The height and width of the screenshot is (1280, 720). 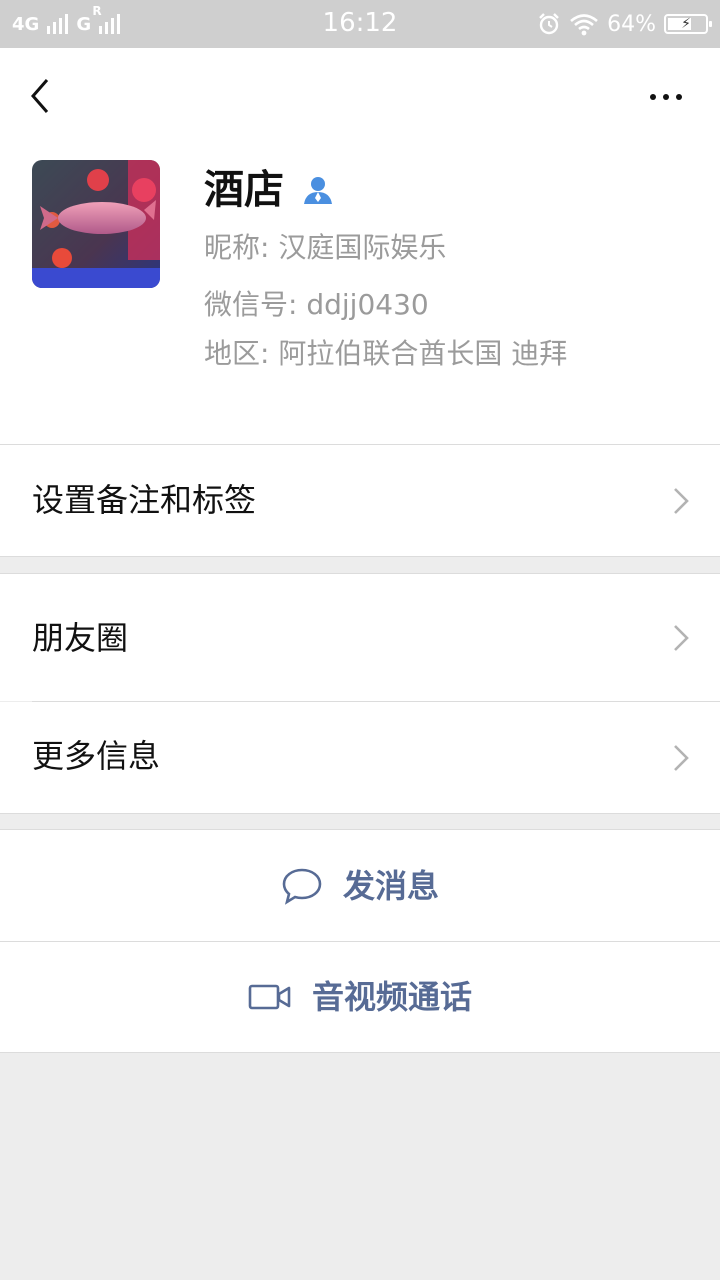 I want to click on wifi-icon, so click(x=584, y=25).